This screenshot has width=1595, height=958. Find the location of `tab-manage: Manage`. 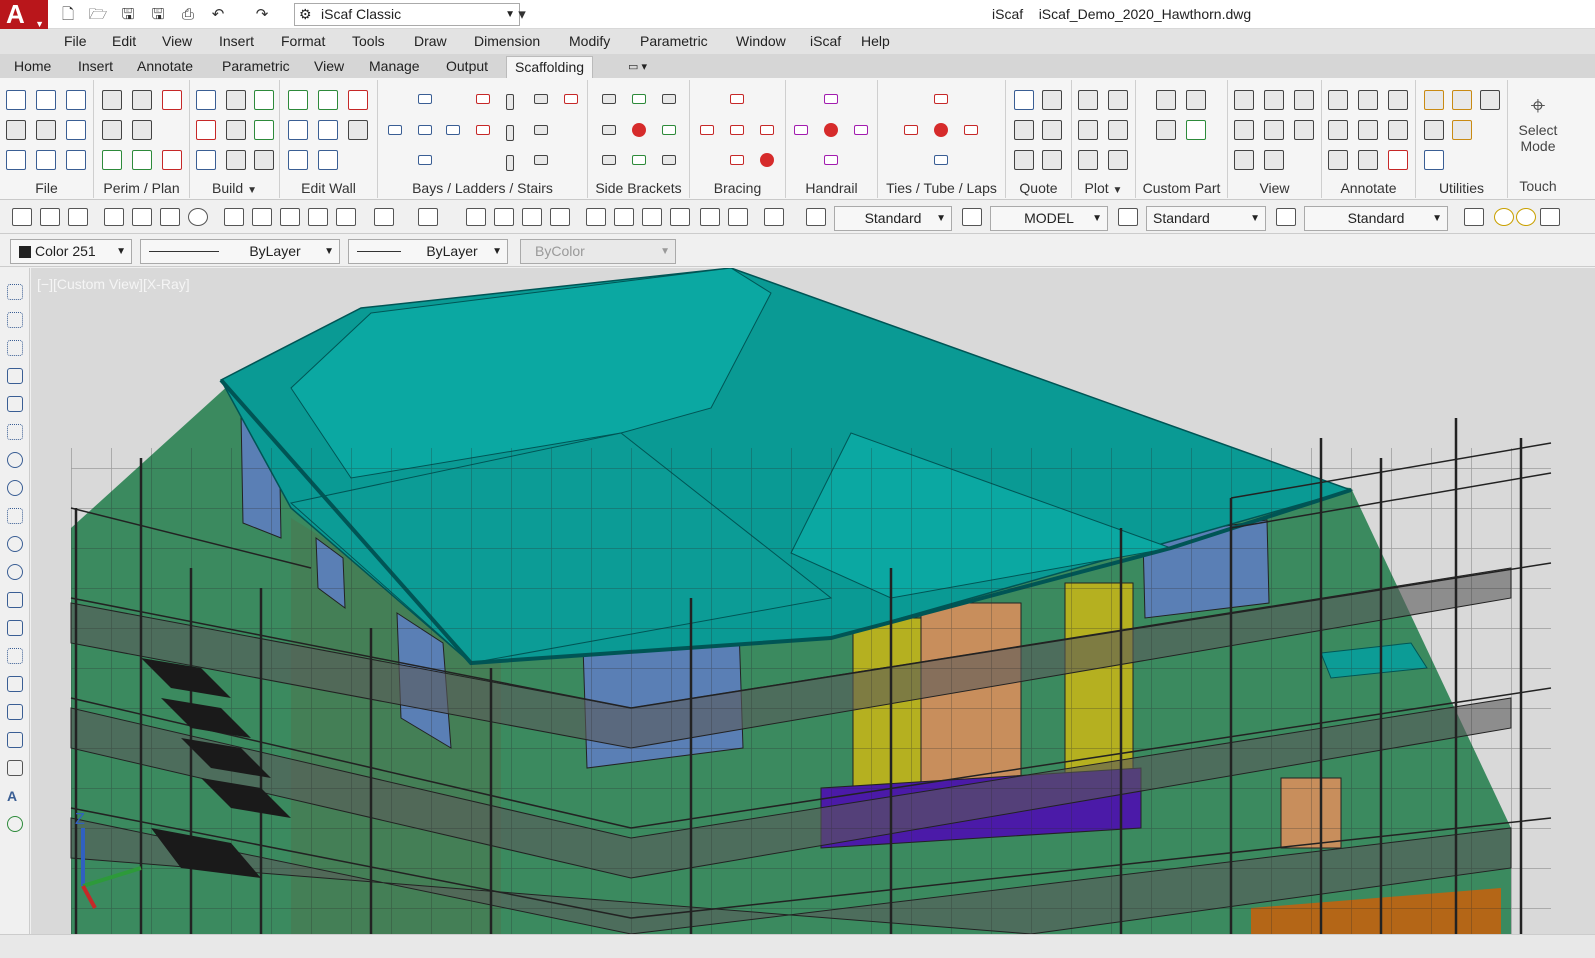

tab-manage: Manage is located at coordinates (394, 66).